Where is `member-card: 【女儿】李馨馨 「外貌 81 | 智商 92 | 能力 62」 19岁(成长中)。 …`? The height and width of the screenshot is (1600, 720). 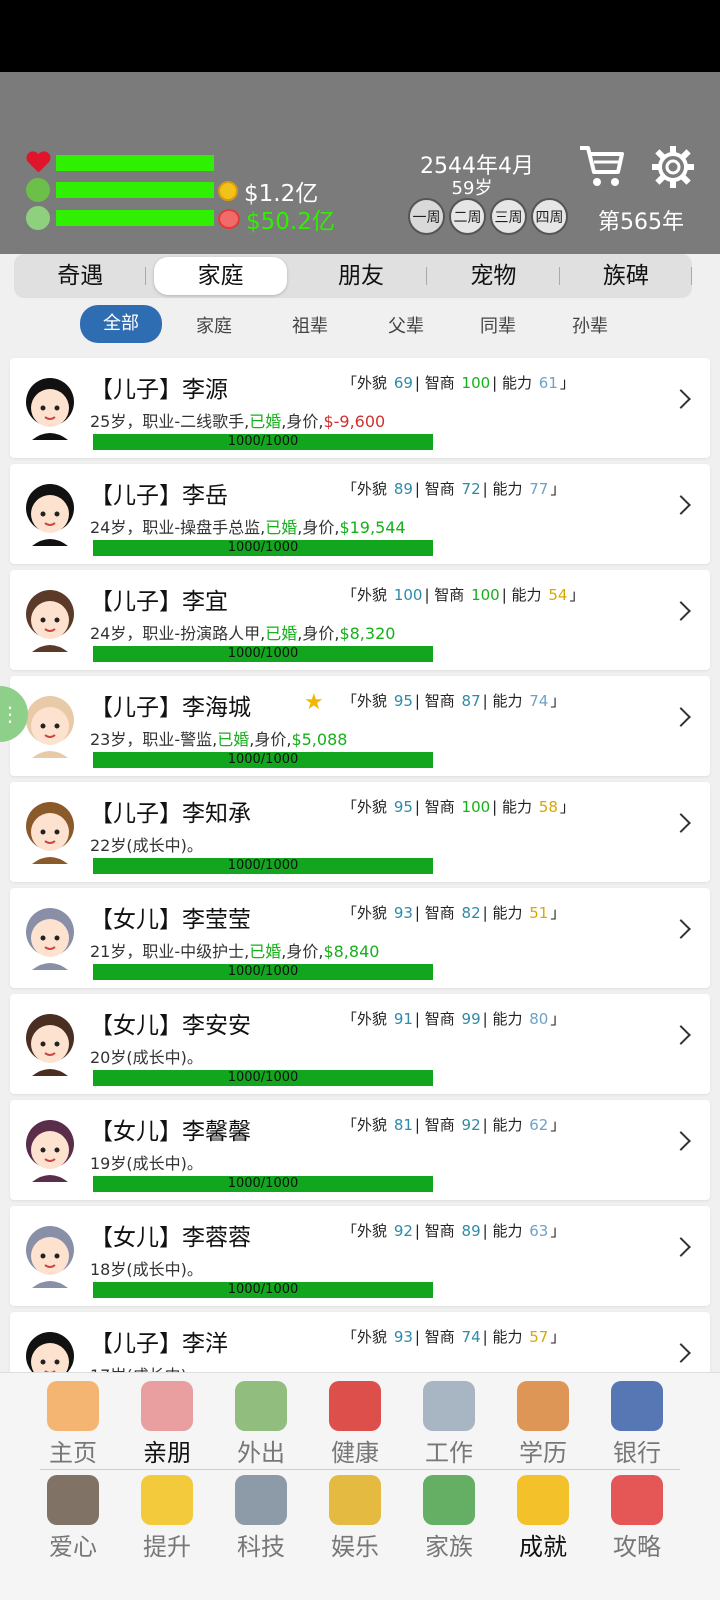
member-card: 【女儿】李馨馨 「外貌 81 | 智商 92 | 能力 62」 19岁(成长中)。 … is located at coordinates (360, 1150).